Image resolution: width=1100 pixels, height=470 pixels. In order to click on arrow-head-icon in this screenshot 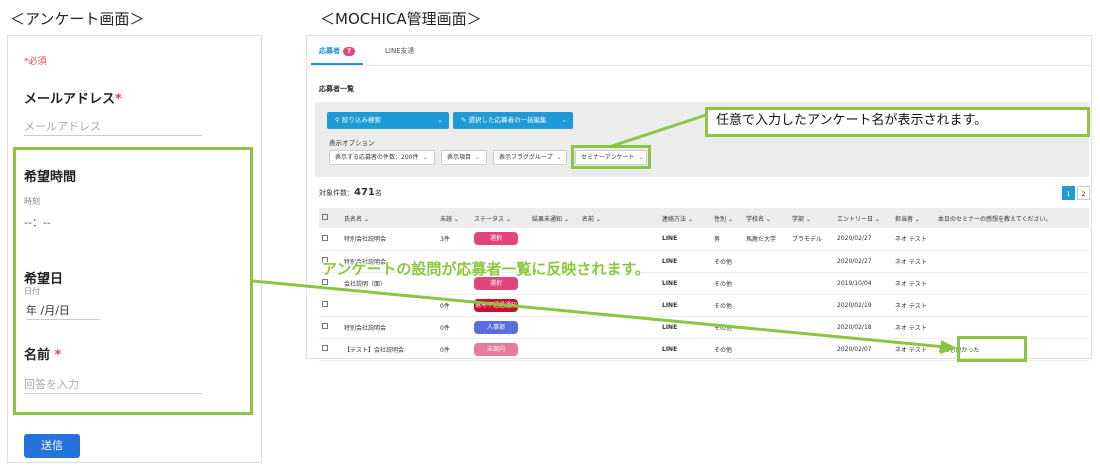, I will do `click(948, 347)`.